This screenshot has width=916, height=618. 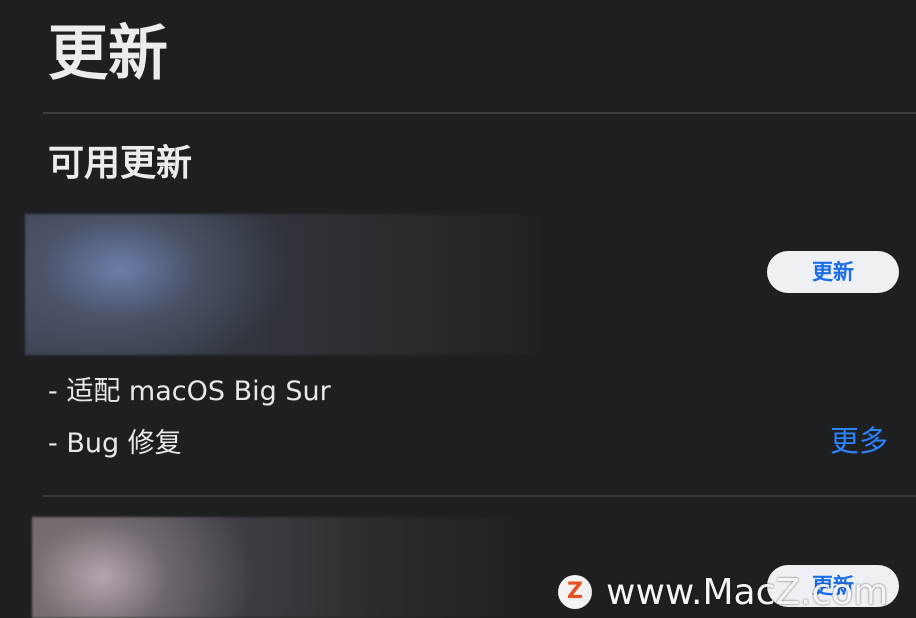 I want to click on more-link: 更多, so click(x=859, y=441).